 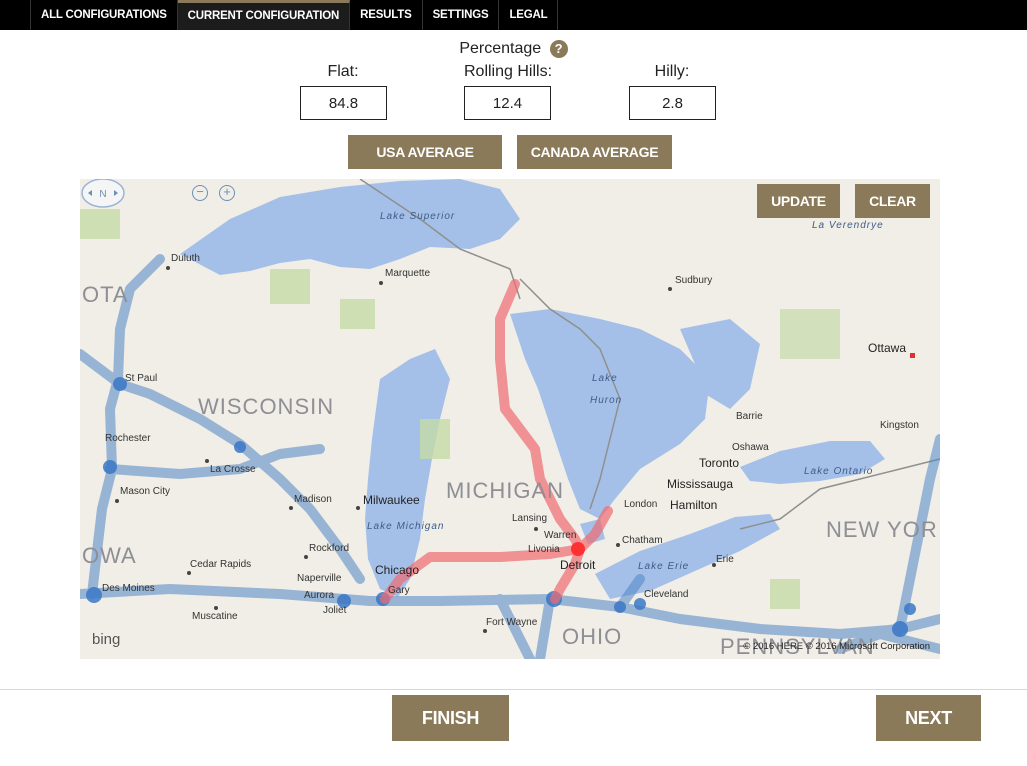 I want to click on city-cedar-rapids: Cedar Rapids, so click(x=221, y=564).